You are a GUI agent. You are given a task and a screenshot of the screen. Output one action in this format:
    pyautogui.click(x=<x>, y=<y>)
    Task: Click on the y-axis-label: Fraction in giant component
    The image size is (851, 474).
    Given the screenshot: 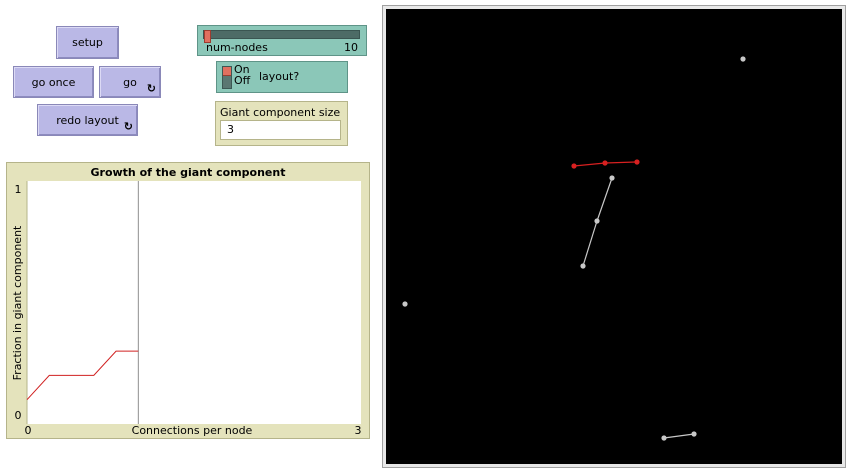 What is the action you would take?
    pyautogui.click(x=17, y=302)
    